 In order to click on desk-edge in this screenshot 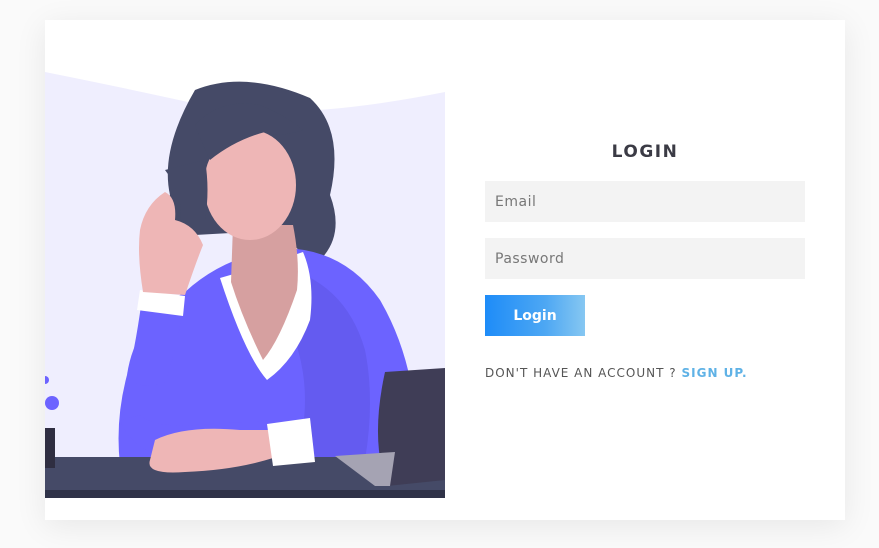, I will do `click(245, 494)`.